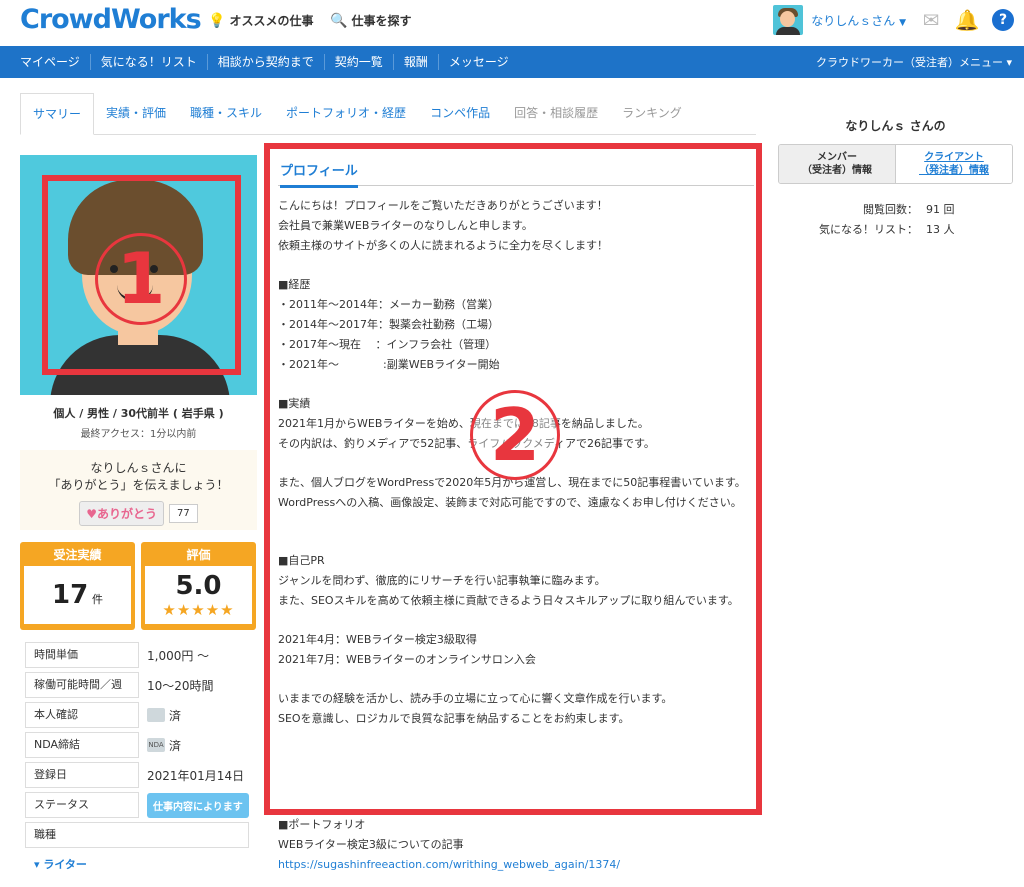  I want to click on orders-stat: 受注実績 17 件, so click(77, 586).